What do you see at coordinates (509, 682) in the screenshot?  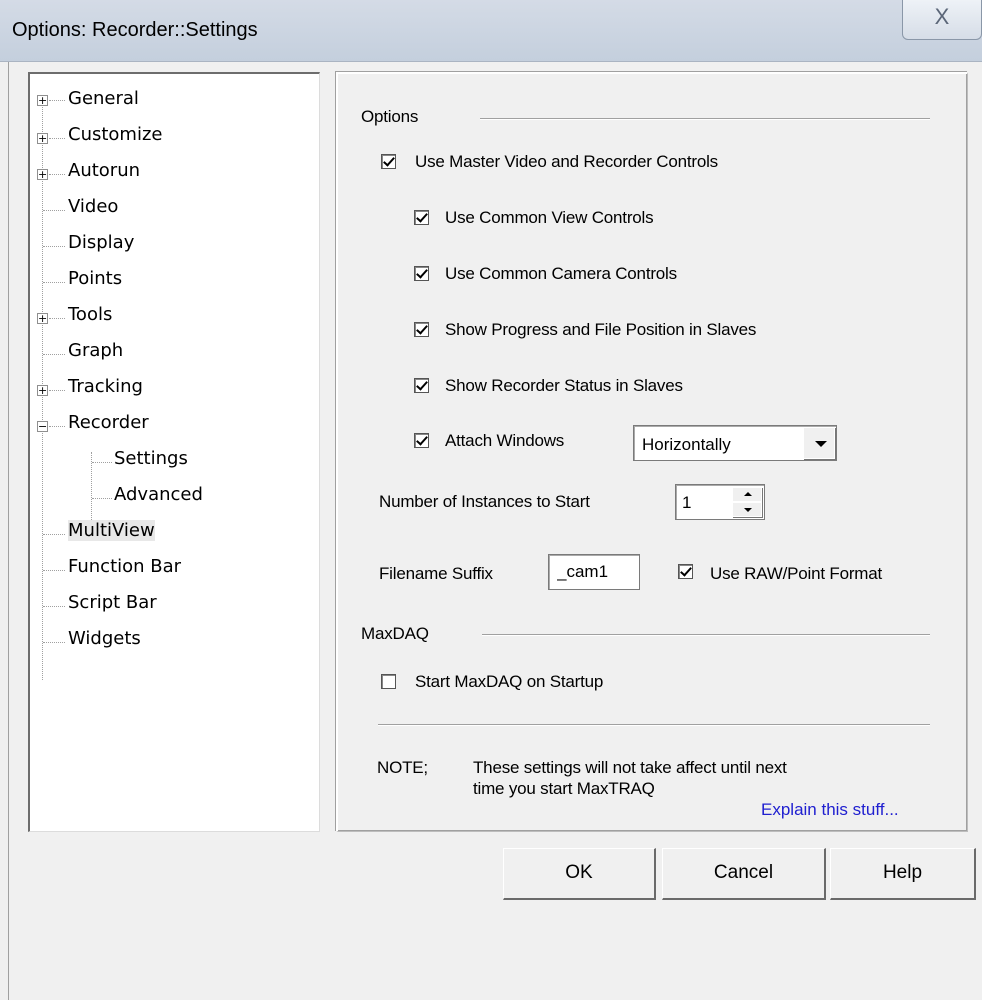 I see `maxdaq-startup-label: Start MaxDAQ on Startup` at bounding box center [509, 682].